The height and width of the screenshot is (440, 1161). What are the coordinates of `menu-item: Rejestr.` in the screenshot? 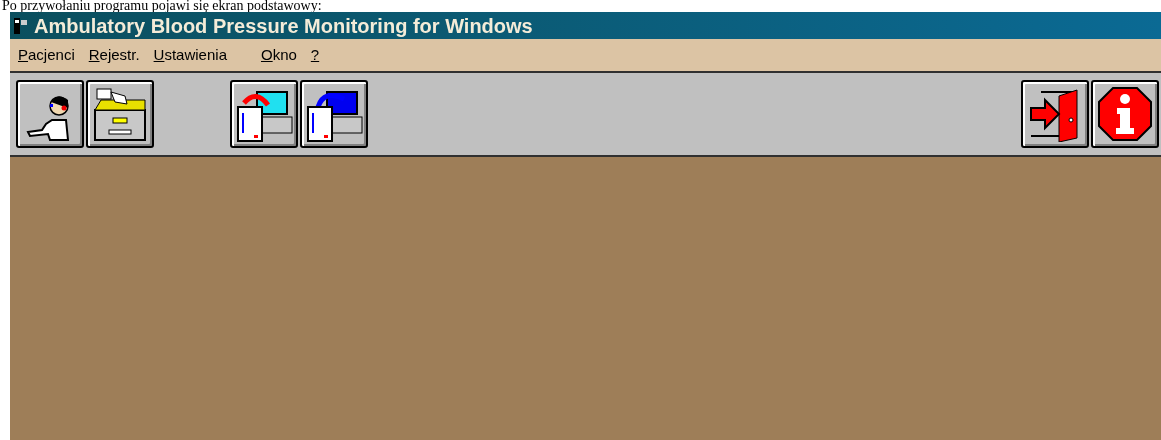 It's located at (114, 55).